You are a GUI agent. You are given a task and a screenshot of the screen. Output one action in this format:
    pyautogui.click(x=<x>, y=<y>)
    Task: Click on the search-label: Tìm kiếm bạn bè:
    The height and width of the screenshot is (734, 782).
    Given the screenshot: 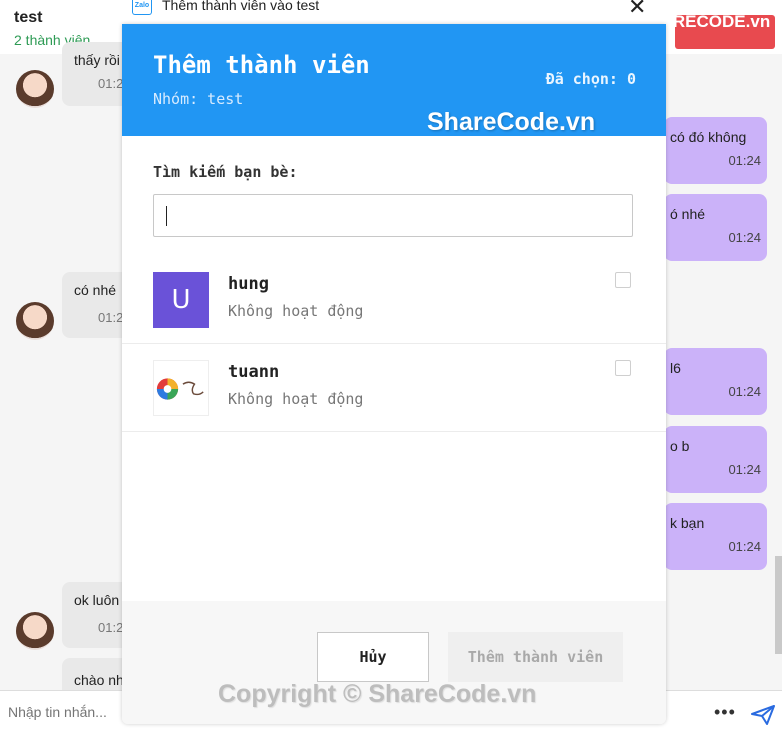 What is the action you would take?
    pyautogui.click(x=225, y=172)
    